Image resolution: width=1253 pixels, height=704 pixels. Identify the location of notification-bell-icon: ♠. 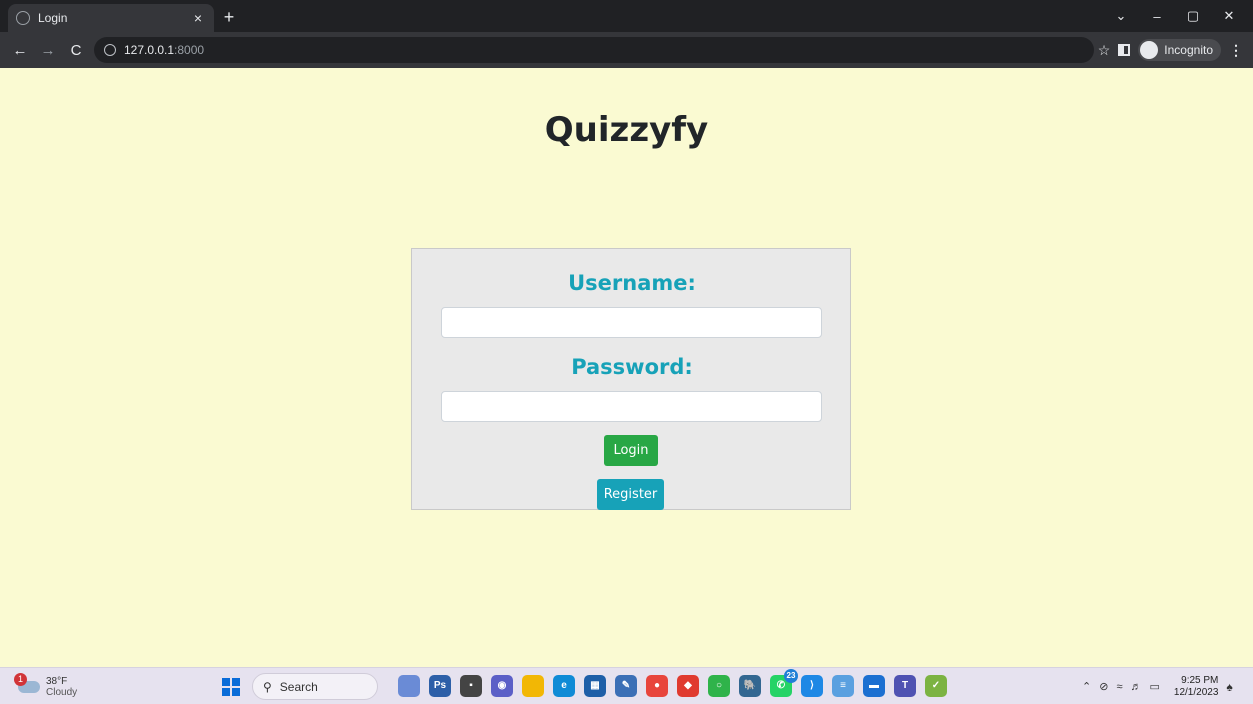
(1229, 687).